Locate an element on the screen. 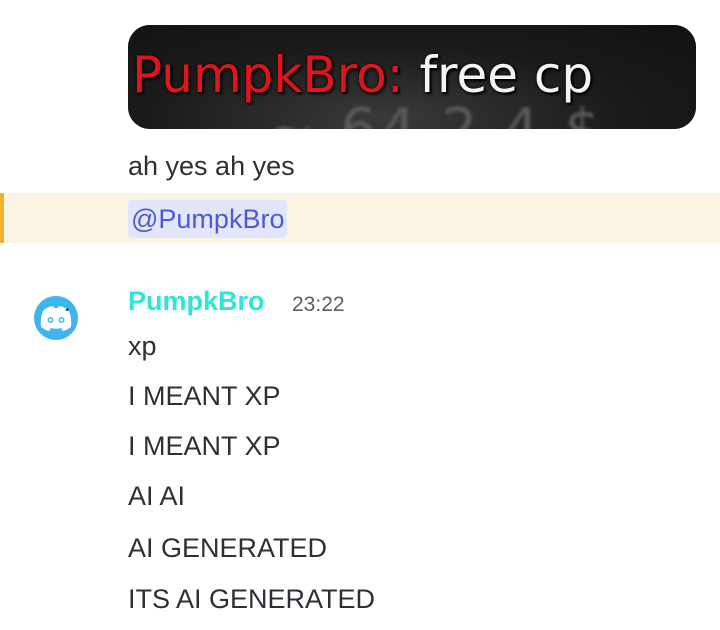 This screenshot has height=630, width=720. mention-highlight-bar is located at coordinates (2, 218).